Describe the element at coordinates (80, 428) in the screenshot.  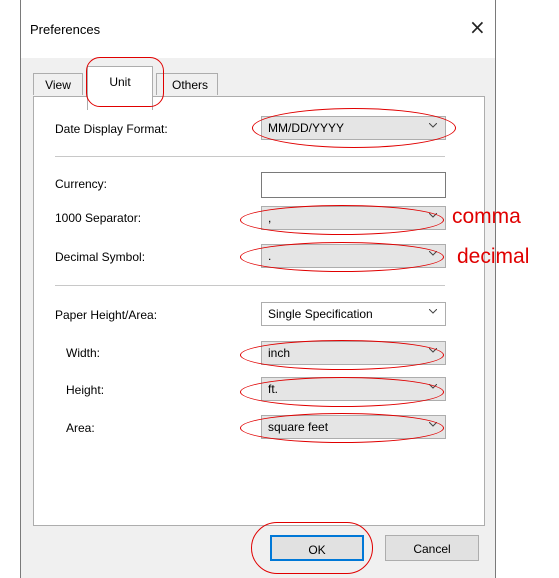
I see `area-label: Area:` at that location.